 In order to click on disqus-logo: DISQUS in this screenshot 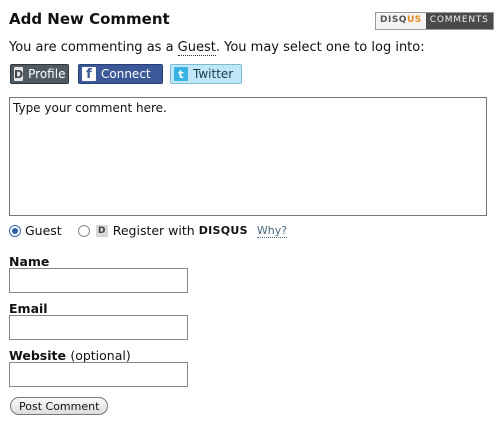, I will do `click(401, 21)`.